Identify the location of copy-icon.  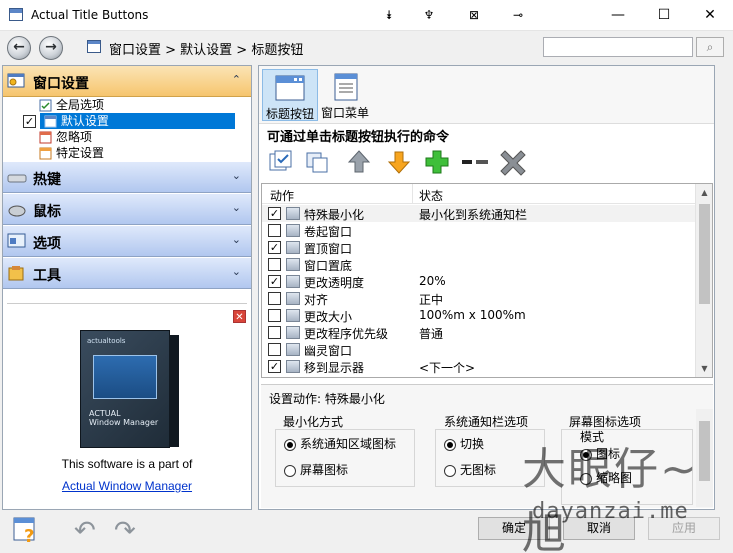
(317, 162).